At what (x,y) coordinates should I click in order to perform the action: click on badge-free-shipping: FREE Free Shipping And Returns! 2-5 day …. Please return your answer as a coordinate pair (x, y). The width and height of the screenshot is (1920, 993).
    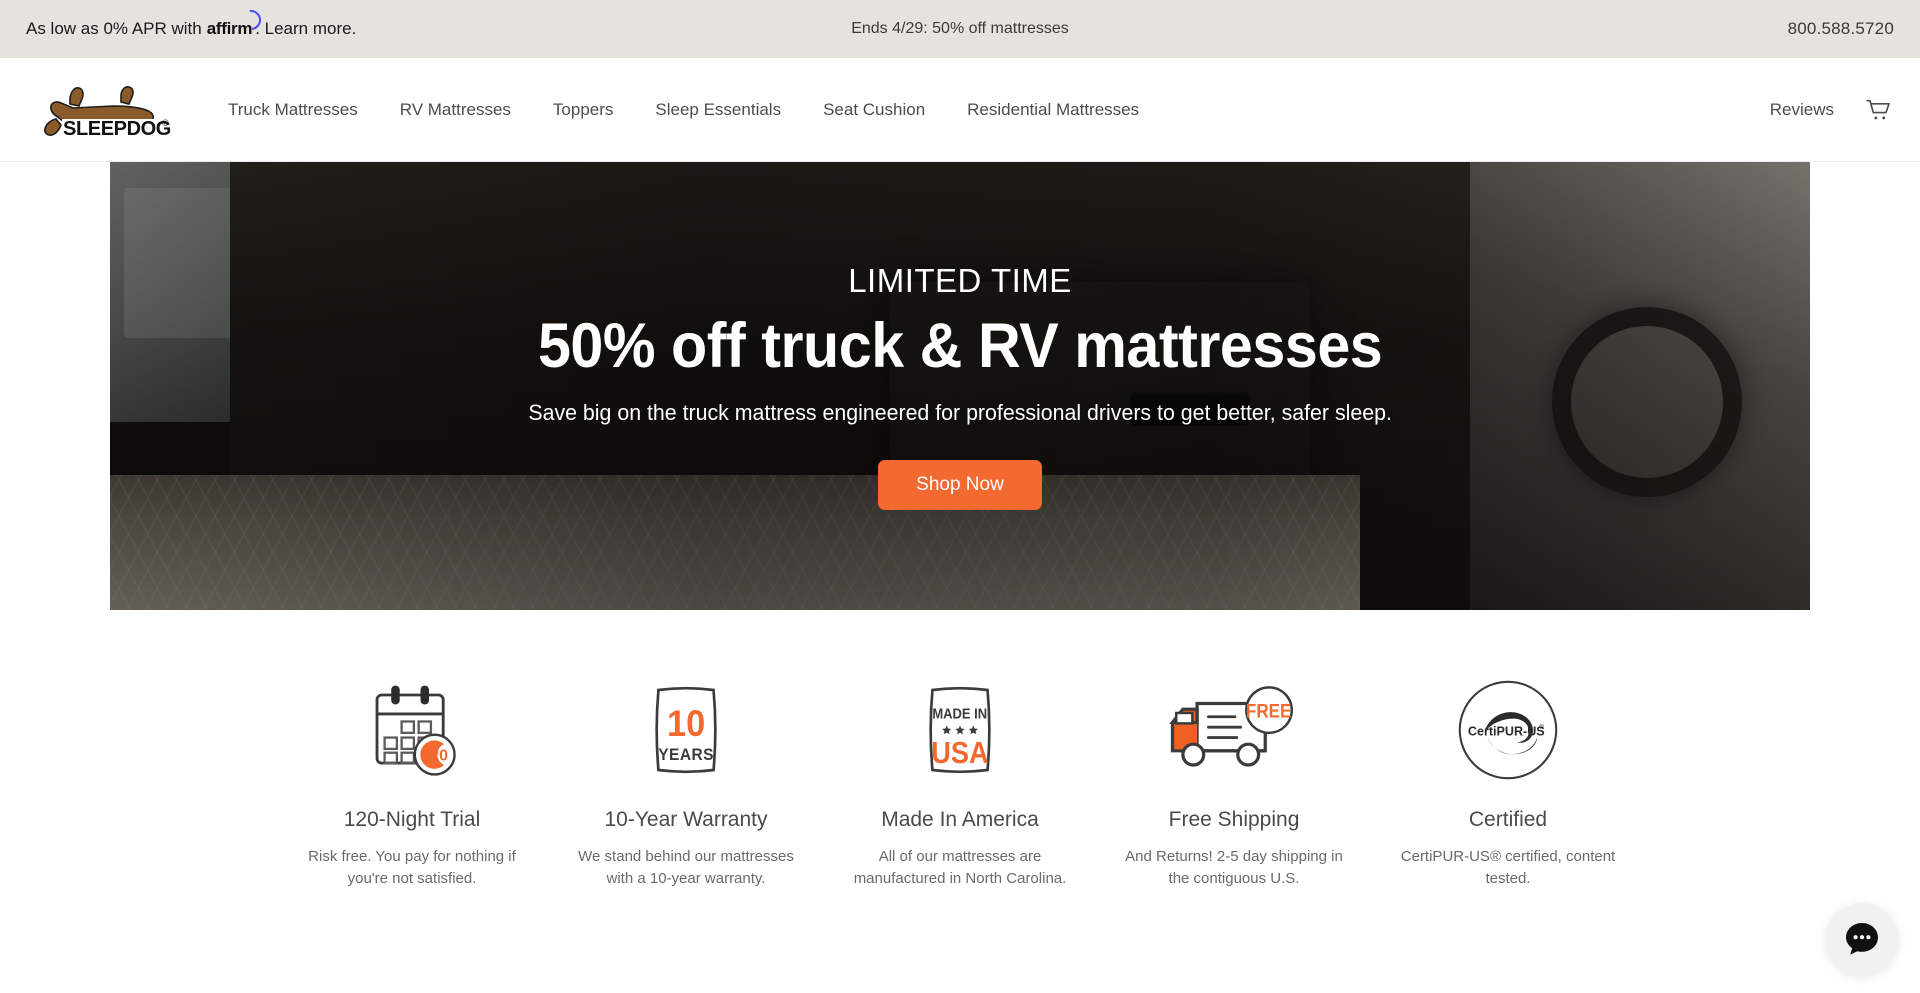
    Looking at the image, I should click on (1234, 780).